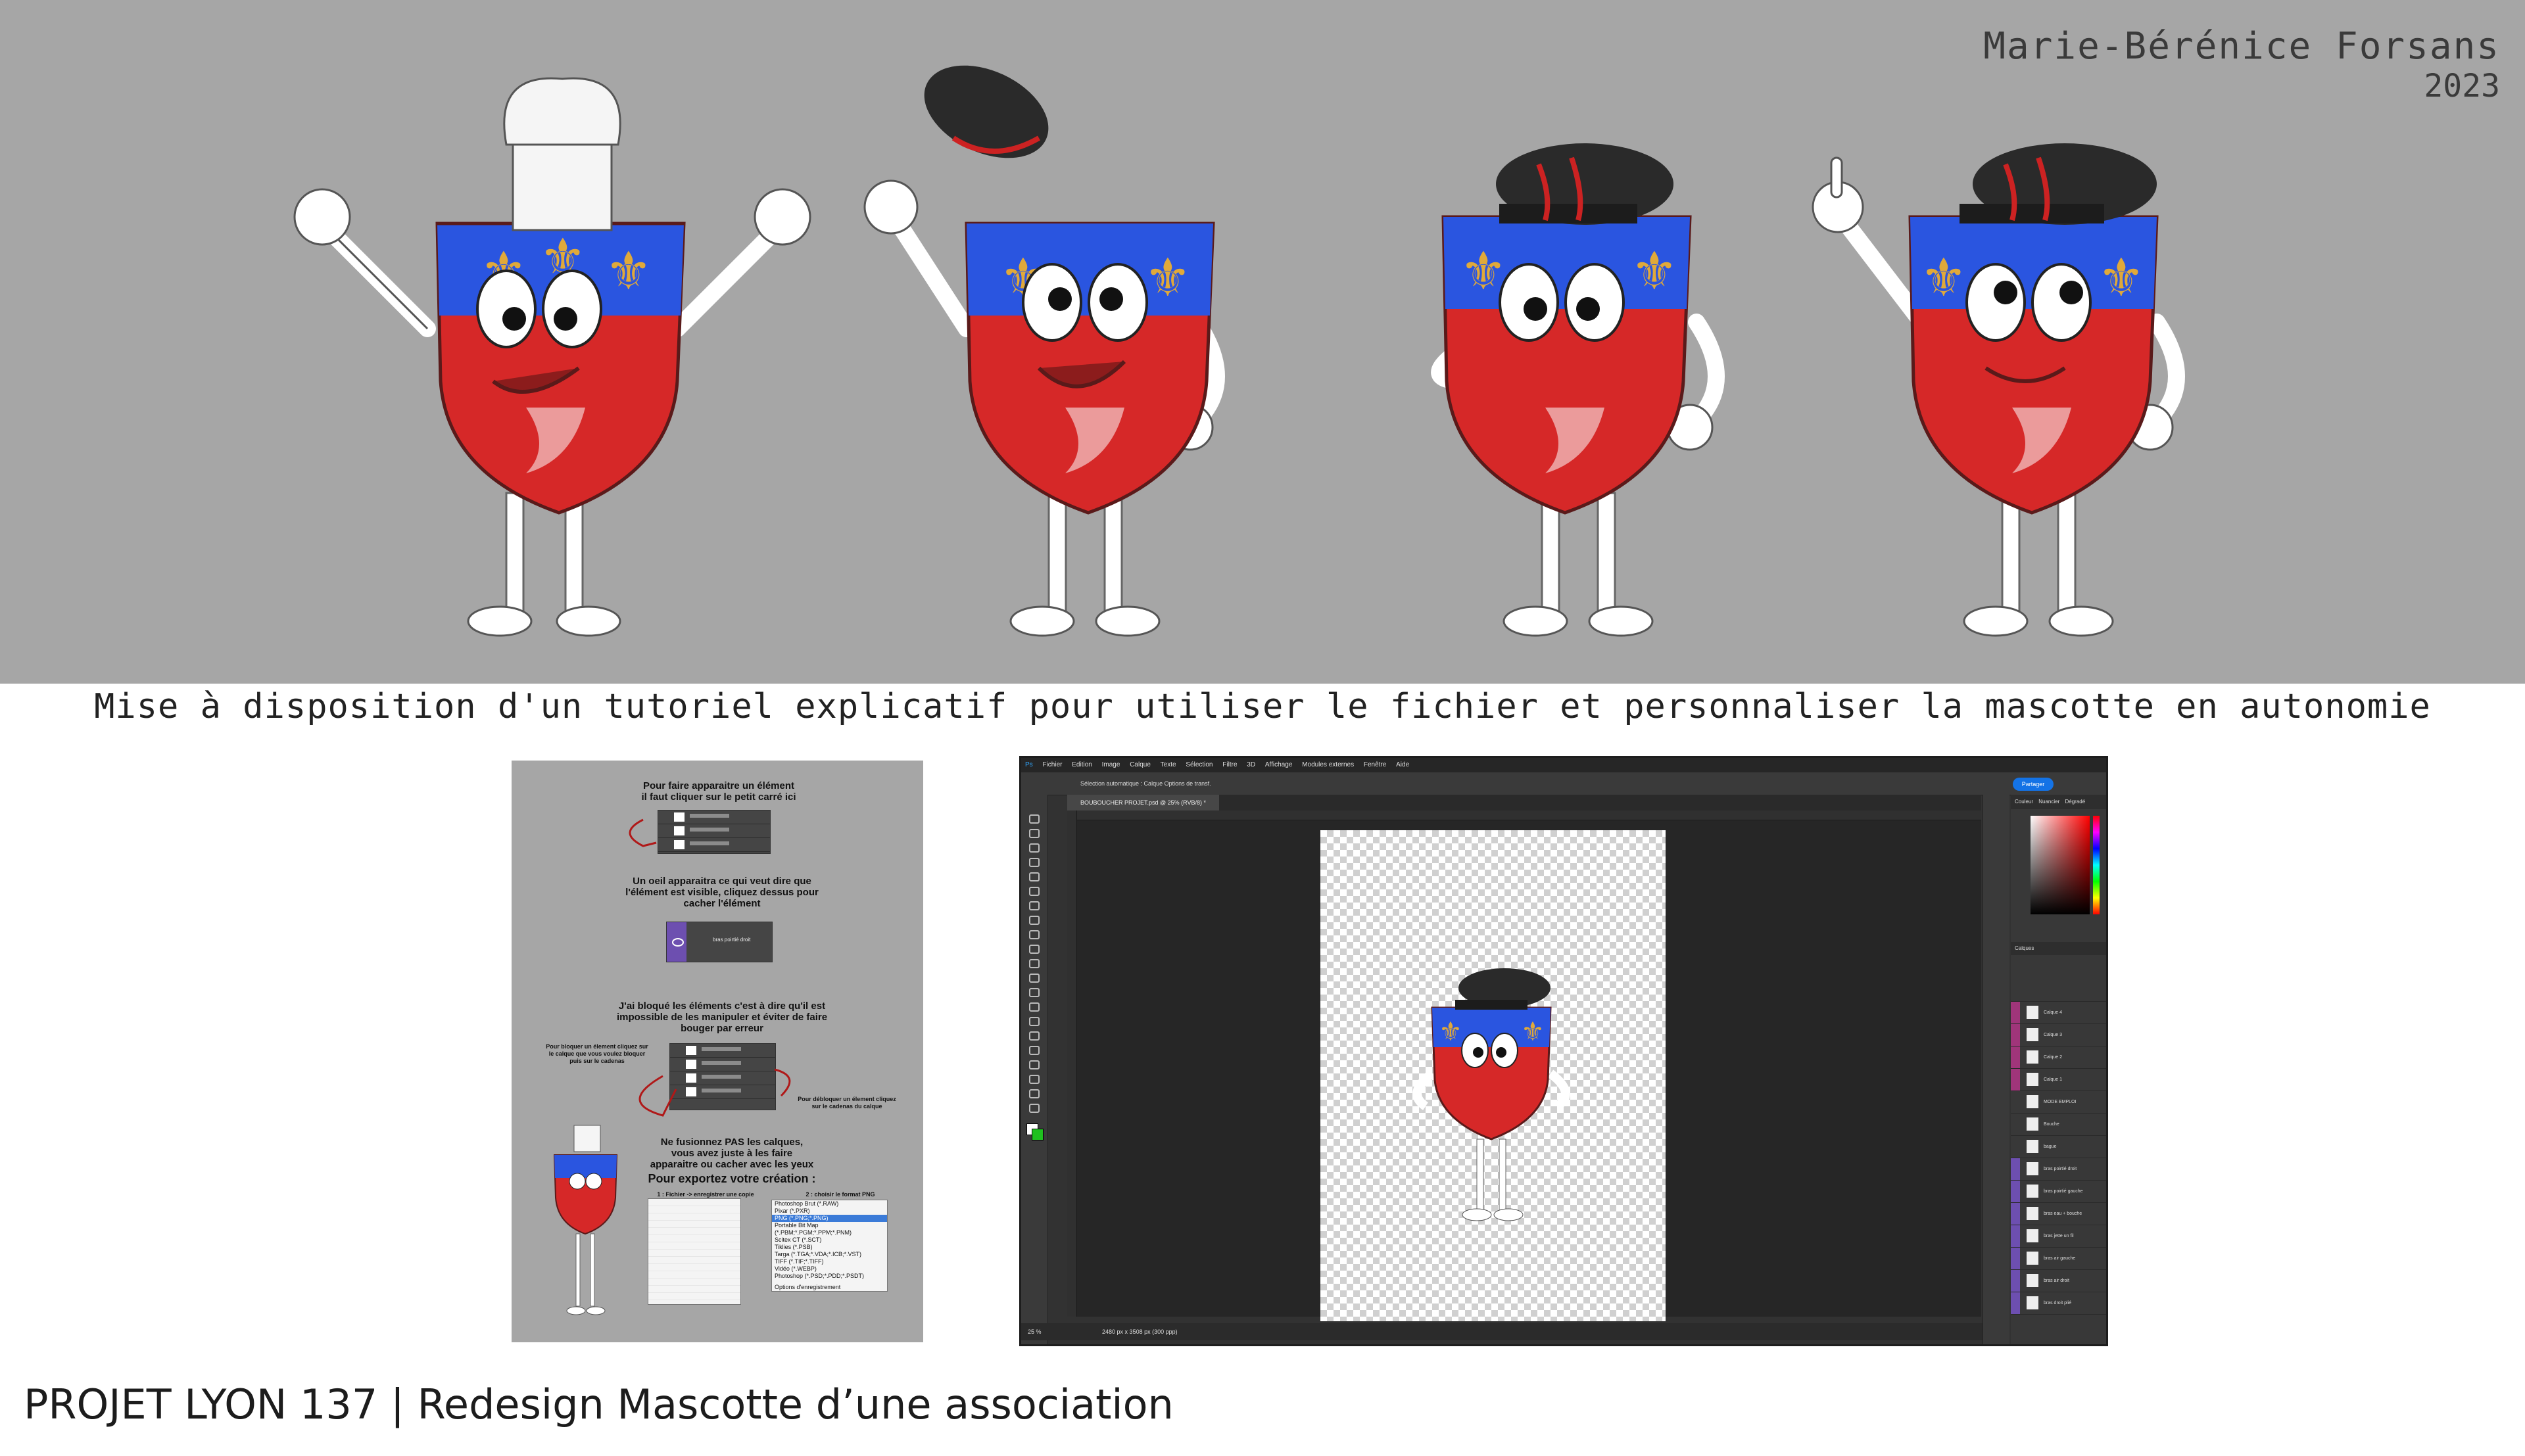  I want to click on hand-tool-icon, so click(1034, 1093).